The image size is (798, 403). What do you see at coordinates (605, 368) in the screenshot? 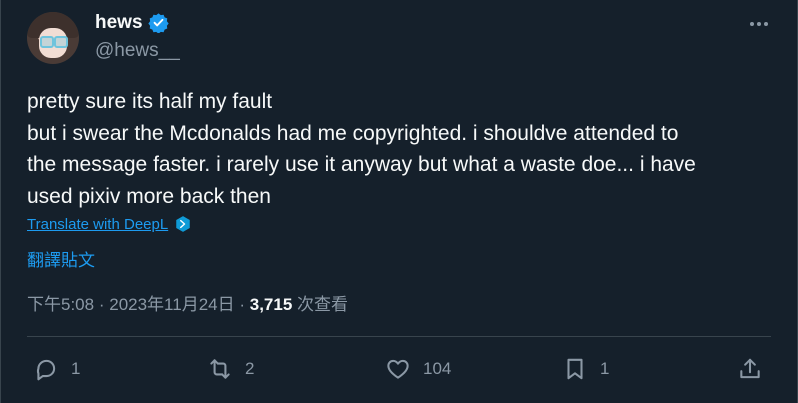
I see `bookmark-count: 1` at bounding box center [605, 368].